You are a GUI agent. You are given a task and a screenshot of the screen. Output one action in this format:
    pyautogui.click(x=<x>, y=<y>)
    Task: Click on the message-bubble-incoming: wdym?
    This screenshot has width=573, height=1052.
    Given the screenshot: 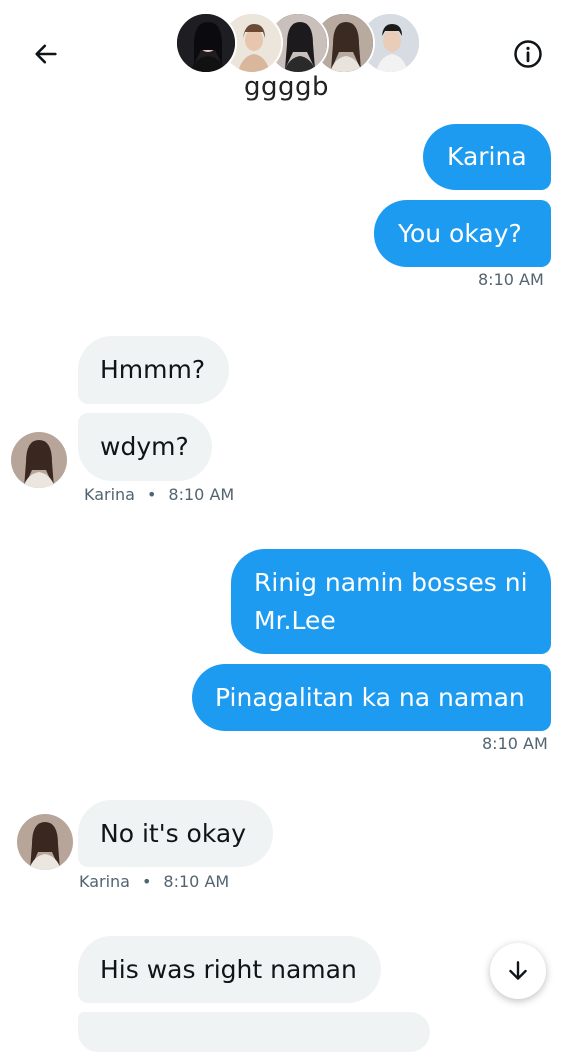 What is the action you would take?
    pyautogui.click(x=145, y=447)
    